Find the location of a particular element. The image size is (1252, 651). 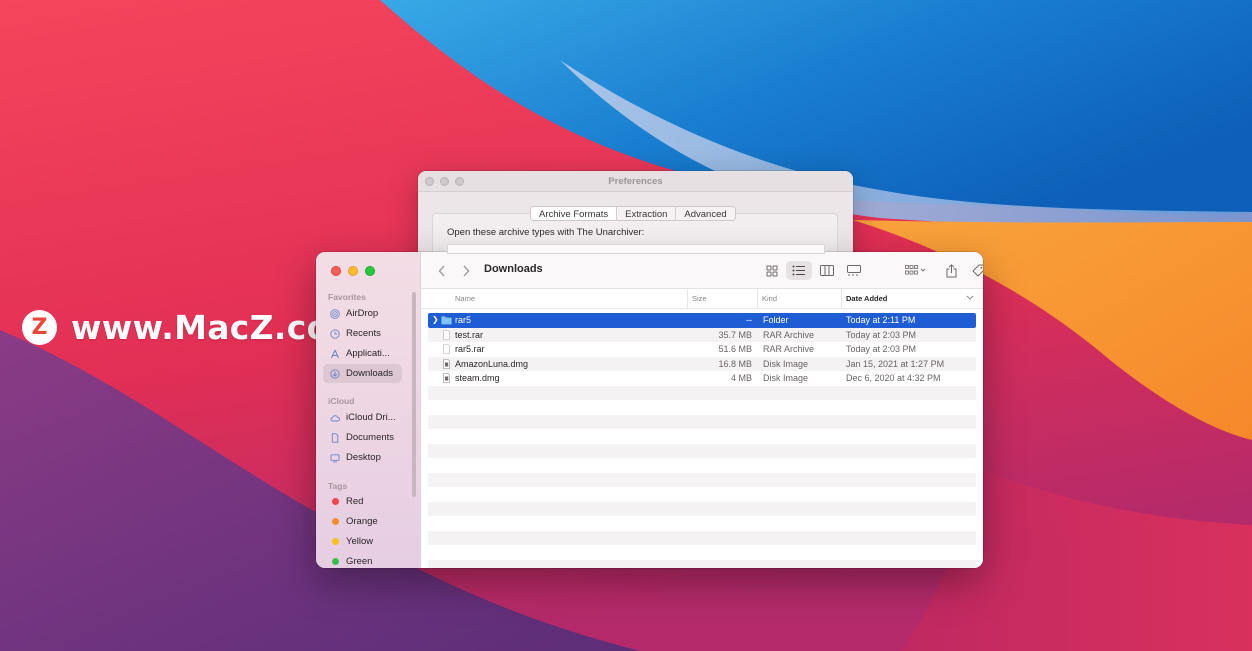

disclosure-chevron-icon: ❯ is located at coordinates (435, 319).